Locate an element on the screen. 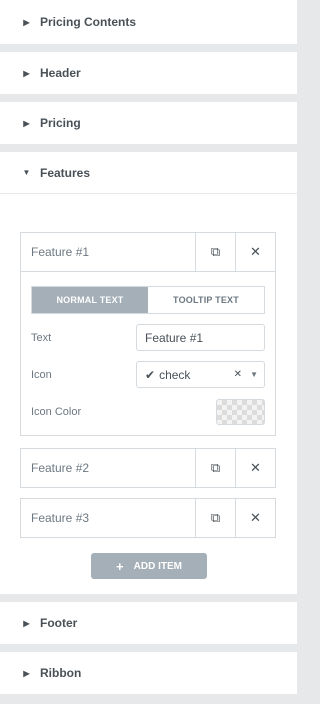 The width and height of the screenshot is (320, 704). section-title: Footer is located at coordinates (59, 623).